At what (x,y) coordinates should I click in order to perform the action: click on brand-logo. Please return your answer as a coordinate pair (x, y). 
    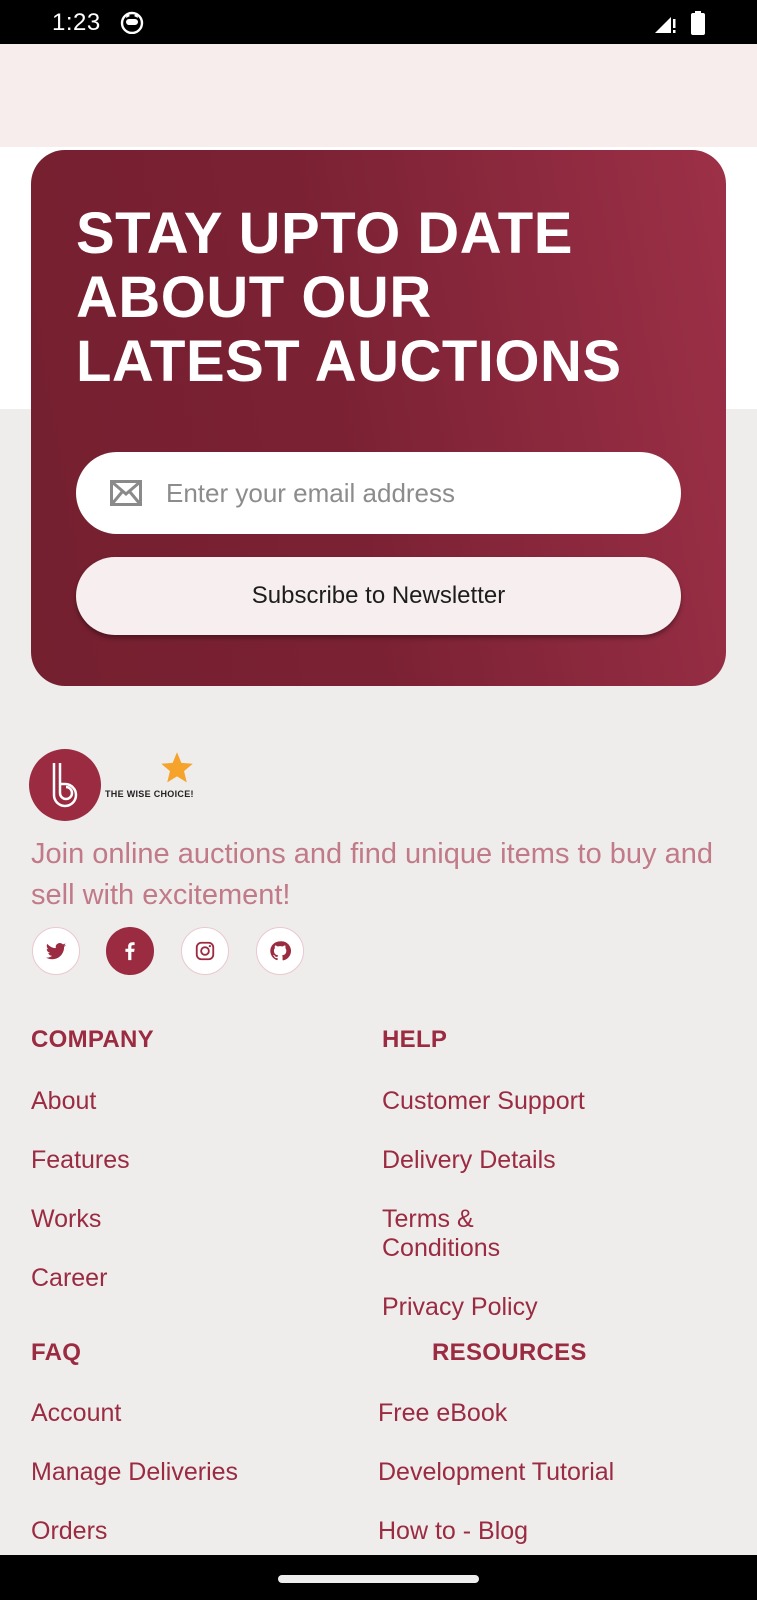
    Looking at the image, I should click on (65, 785).